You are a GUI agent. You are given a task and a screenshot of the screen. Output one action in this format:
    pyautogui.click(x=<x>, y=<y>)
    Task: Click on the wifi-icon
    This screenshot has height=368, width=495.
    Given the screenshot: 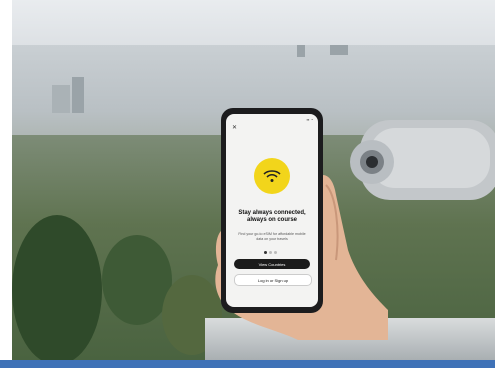 What is the action you would take?
    pyautogui.click(x=272, y=176)
    